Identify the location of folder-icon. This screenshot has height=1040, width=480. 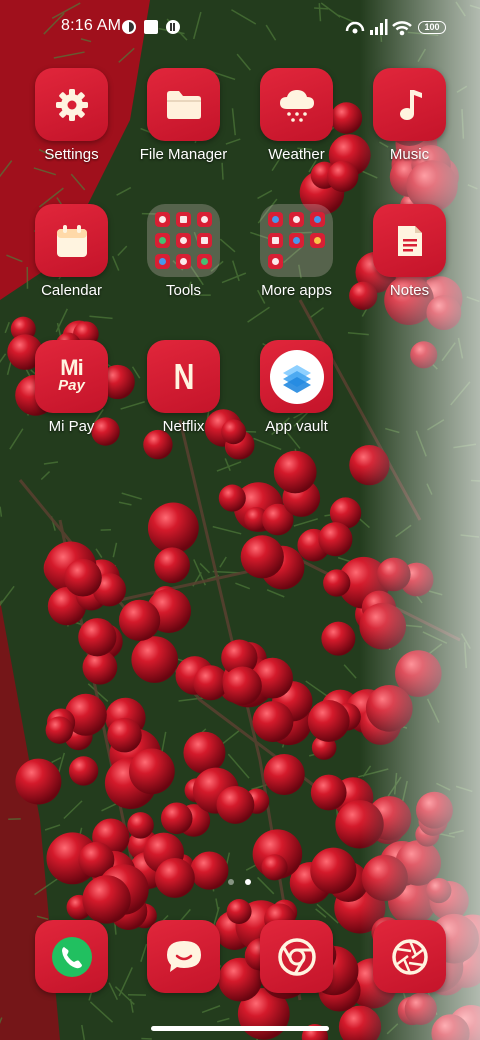
(183, 104).